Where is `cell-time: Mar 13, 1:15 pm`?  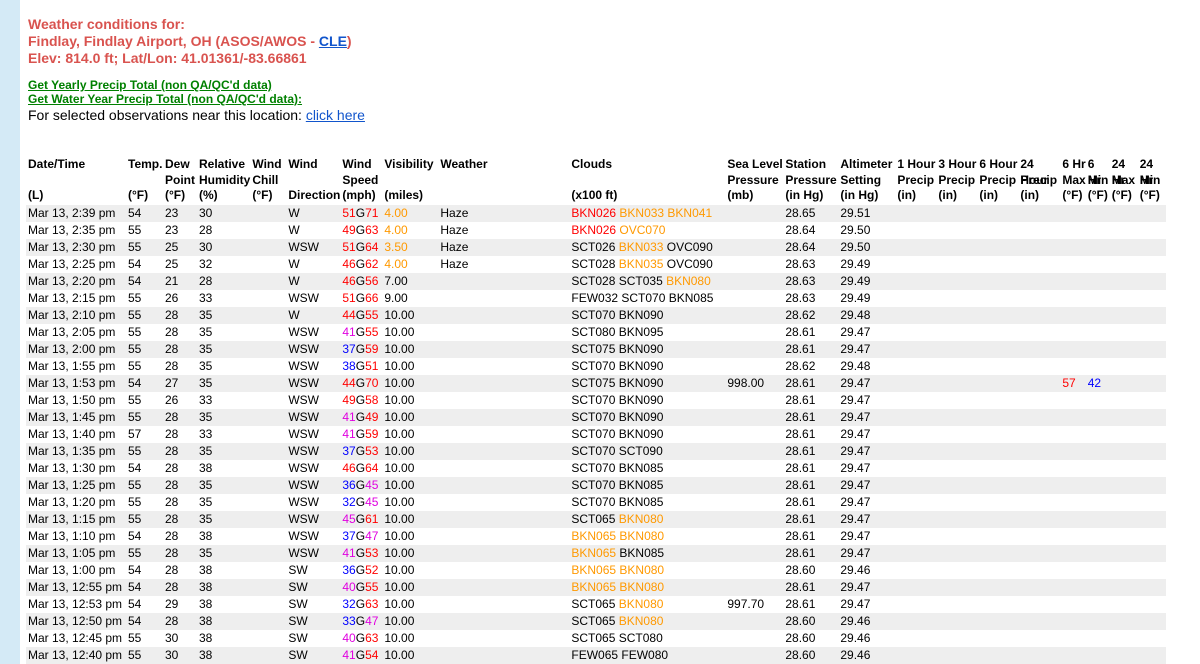
cell-time: Mar 13, 1:15 pm is located at coordinates (76, 519).